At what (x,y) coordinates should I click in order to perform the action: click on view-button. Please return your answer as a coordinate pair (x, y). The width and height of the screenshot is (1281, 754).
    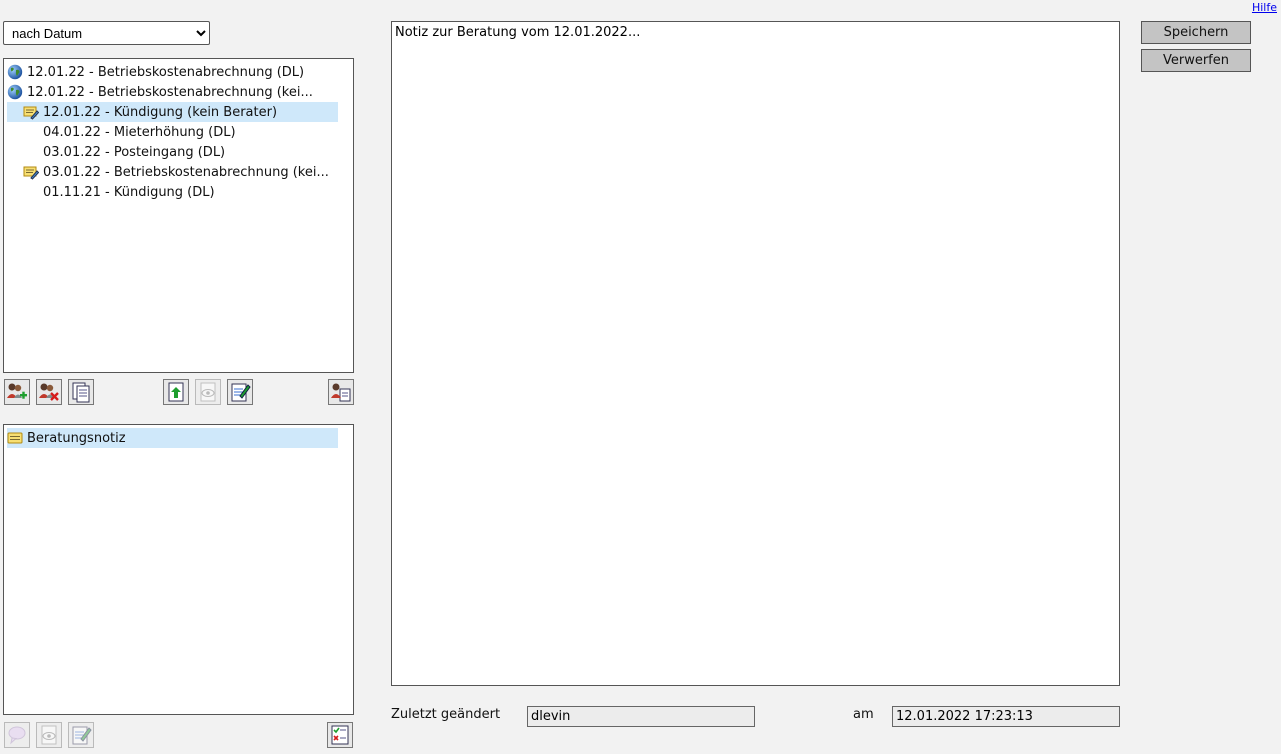
    Looking at the image, I should click on (208, 392).